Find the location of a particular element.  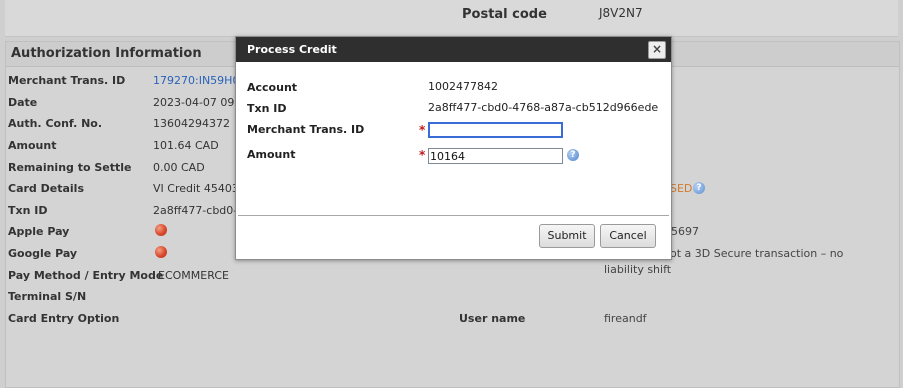

row-value: 101.64 CAD is located at coordinates (186, 145).